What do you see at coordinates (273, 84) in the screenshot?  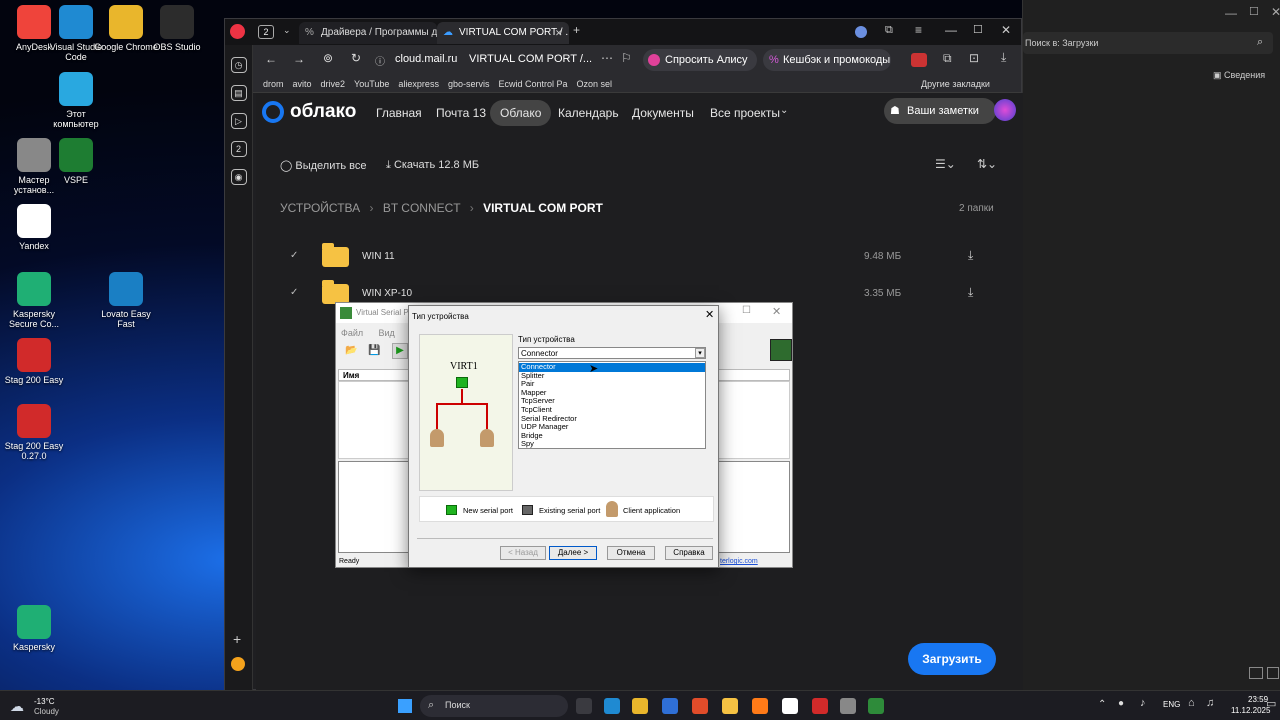 I see `bookmark-item: drom` at bounding box center [273, 84].